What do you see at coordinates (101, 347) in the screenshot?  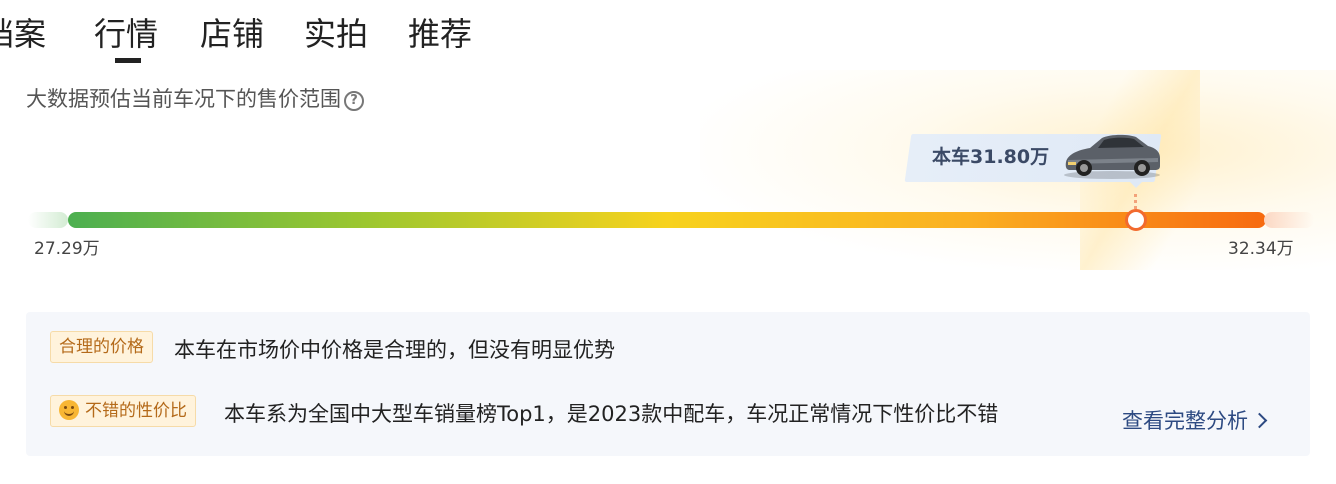 I see `badge-reasonable-price: 合理的价格` at bounding box center [101, 347].